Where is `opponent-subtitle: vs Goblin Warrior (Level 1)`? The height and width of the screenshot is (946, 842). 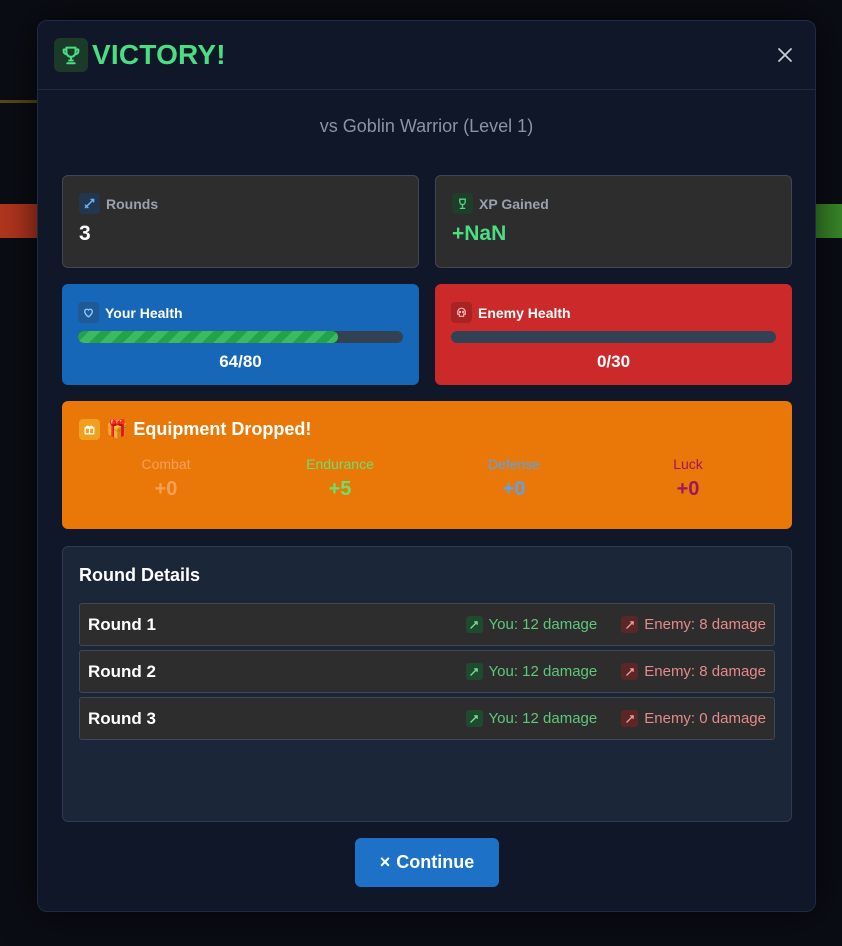
opponent-subtitle: vs Goblin Warrior (Level 1) is located at coordinates (426, 126).